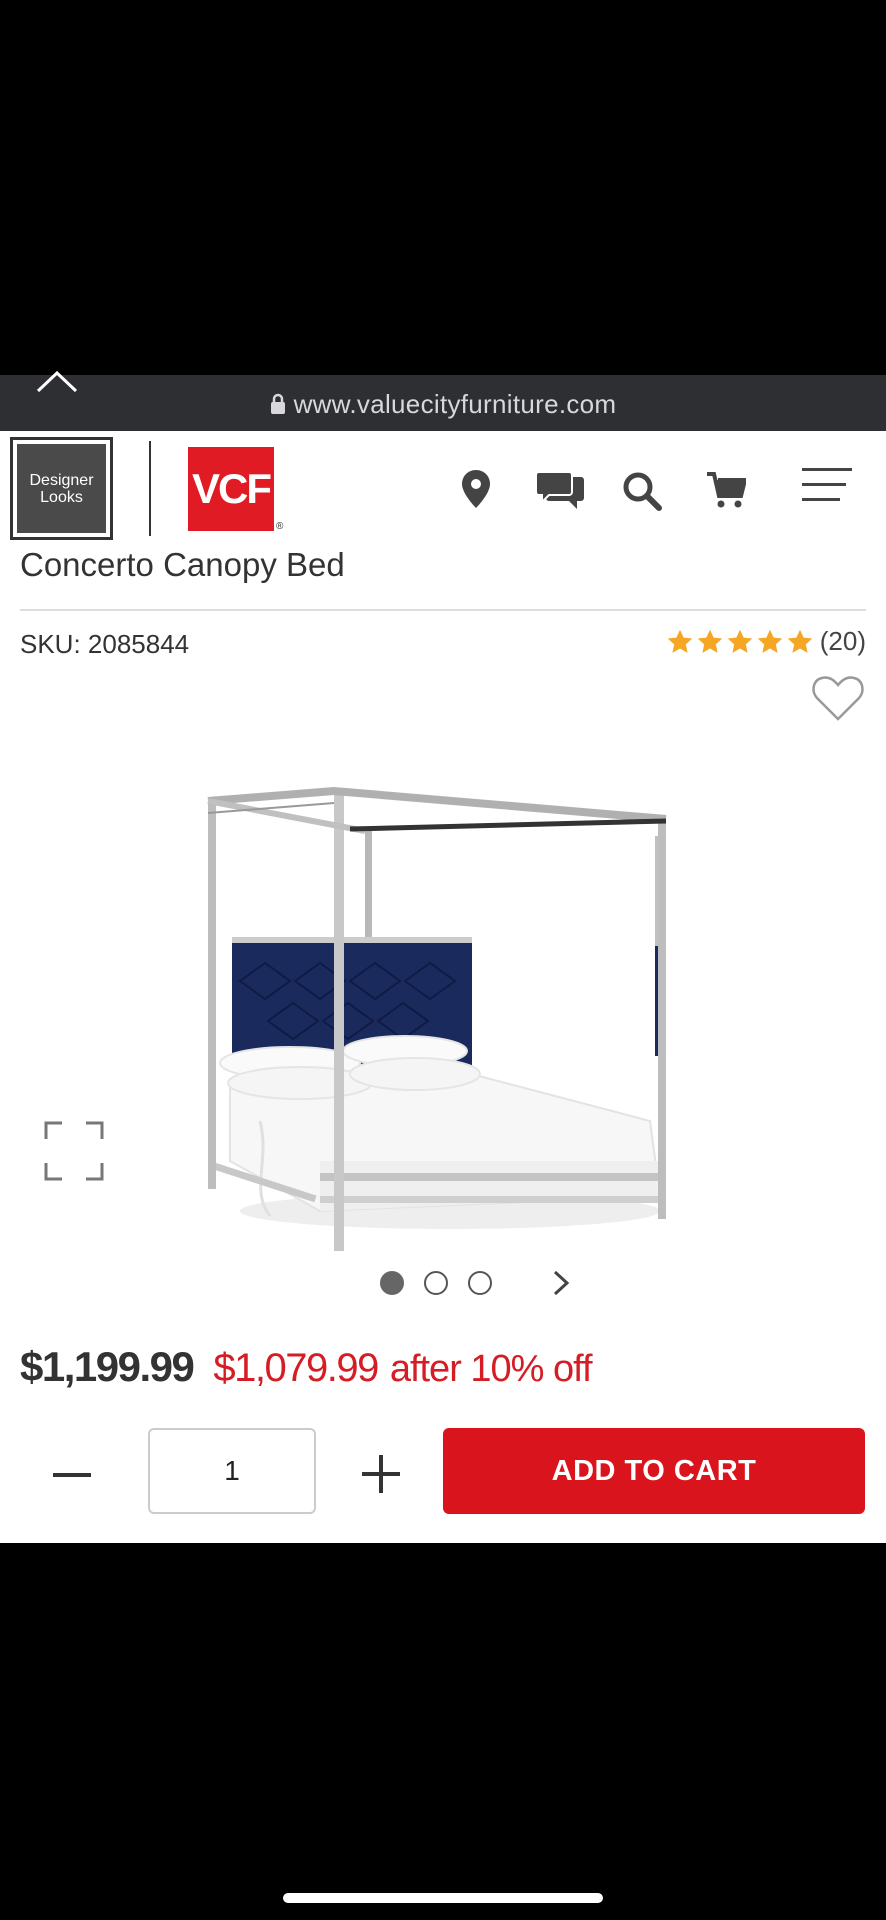 Image resolution: width=886 pixels, height=1920 pixels. What do you see at coordinates (455, 404) in the screenshot?
I see `url-text: www.valuecityfurniture.com` at bounding box center [455, 404].